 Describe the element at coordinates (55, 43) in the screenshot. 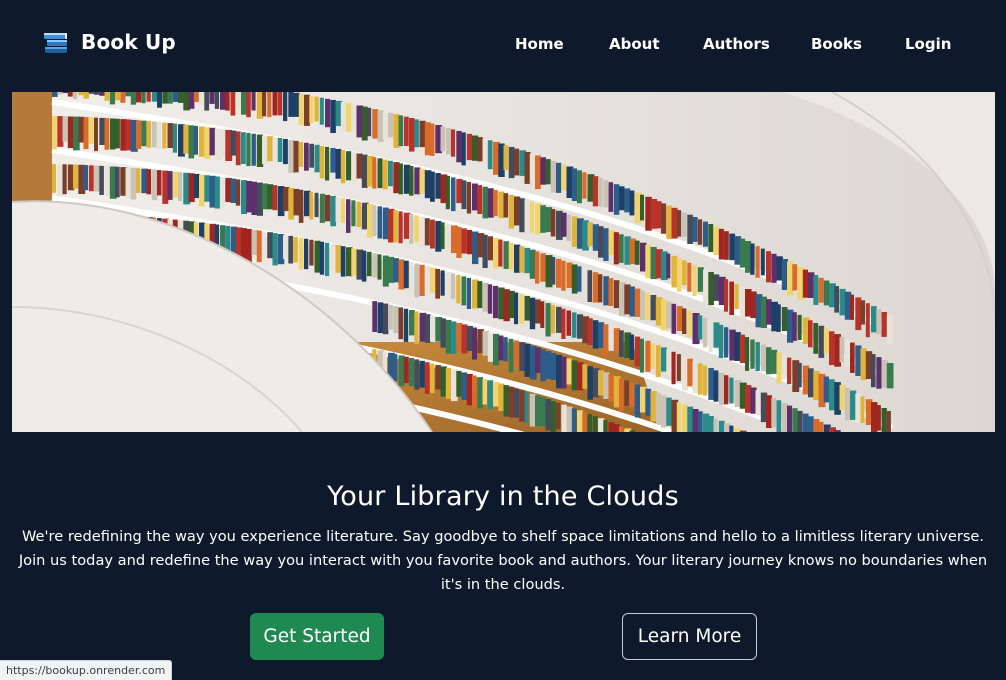

I see `stacked-books-icon` at that location.